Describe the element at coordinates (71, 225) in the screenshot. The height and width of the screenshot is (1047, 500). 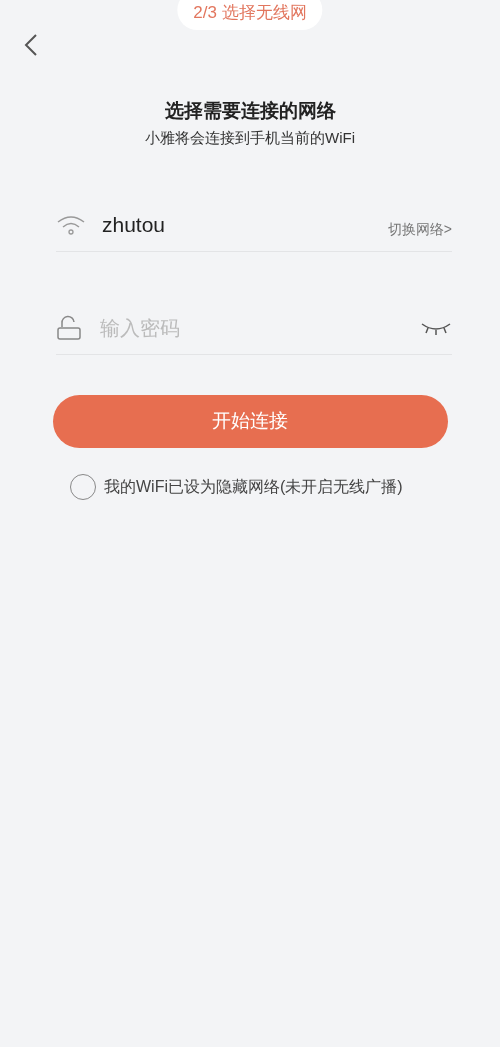
I see `wifi-icon` at that location.